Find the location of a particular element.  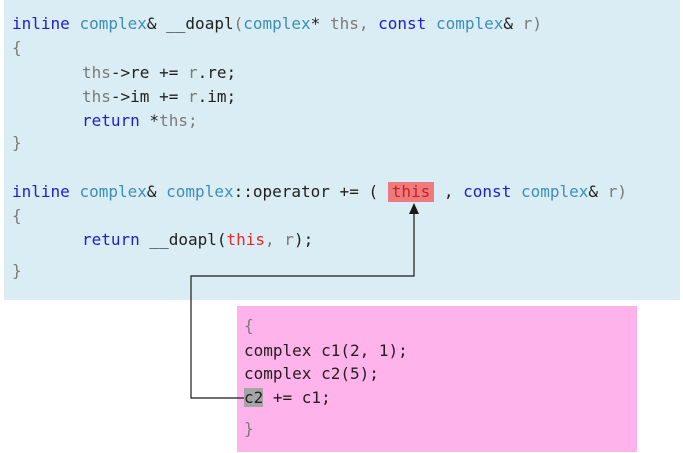

connector-arrow is located at coordinates (304, 301).